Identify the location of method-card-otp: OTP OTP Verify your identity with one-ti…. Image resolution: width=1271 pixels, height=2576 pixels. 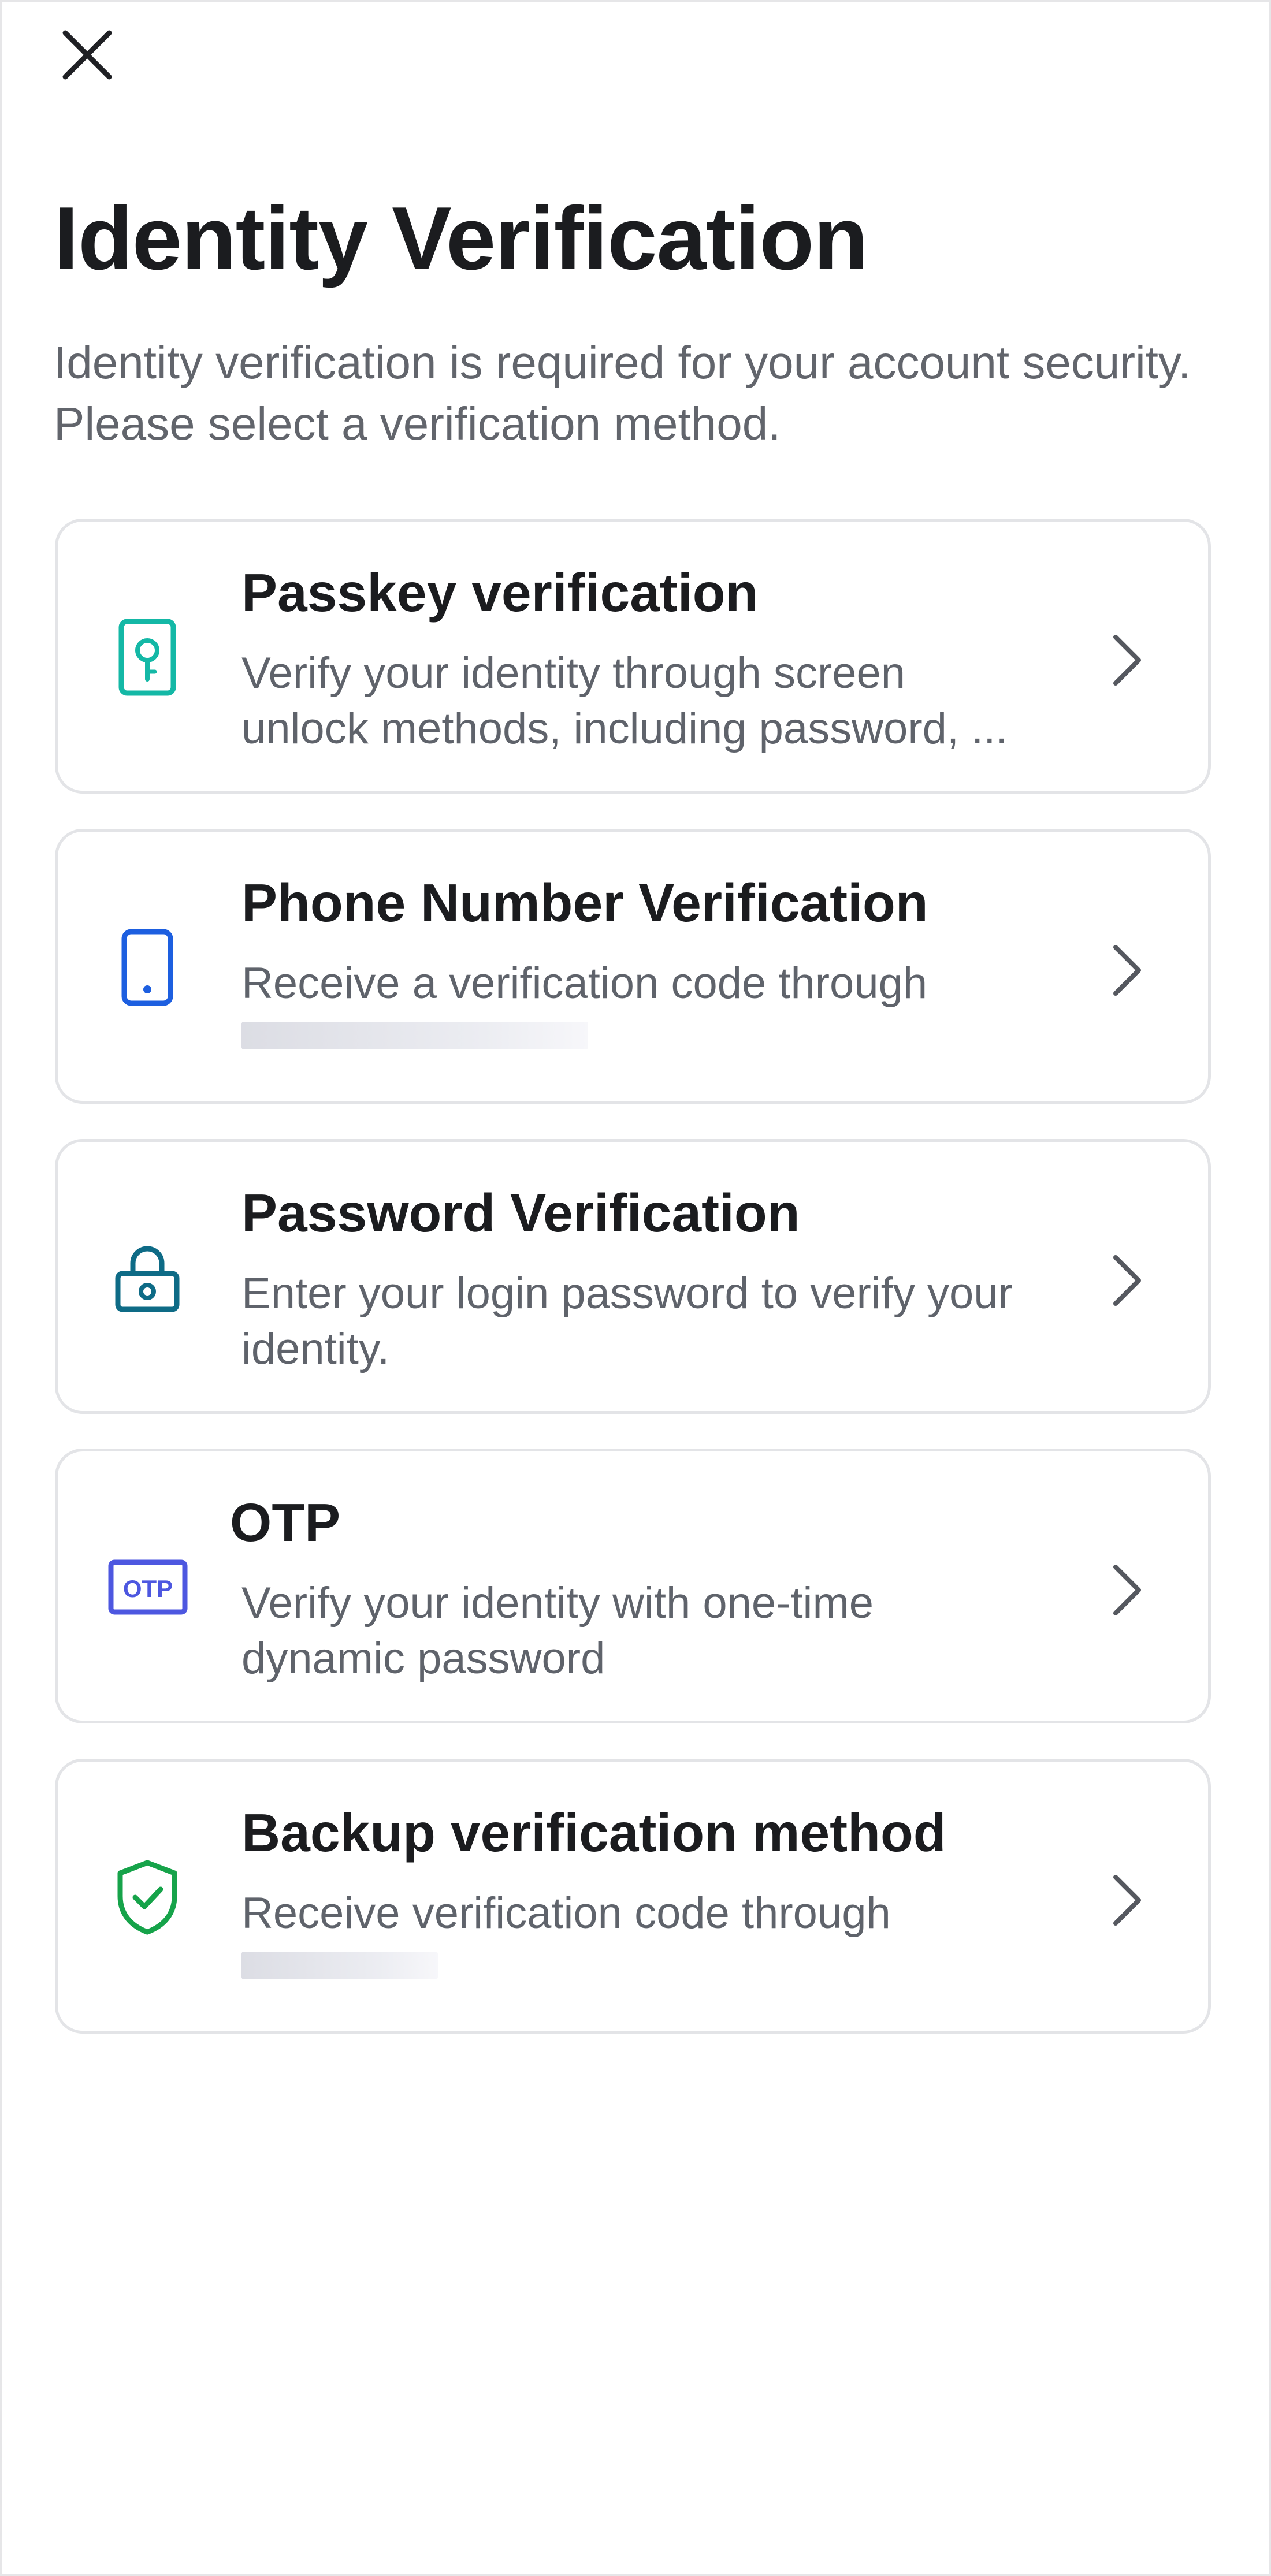
(633, 1586).